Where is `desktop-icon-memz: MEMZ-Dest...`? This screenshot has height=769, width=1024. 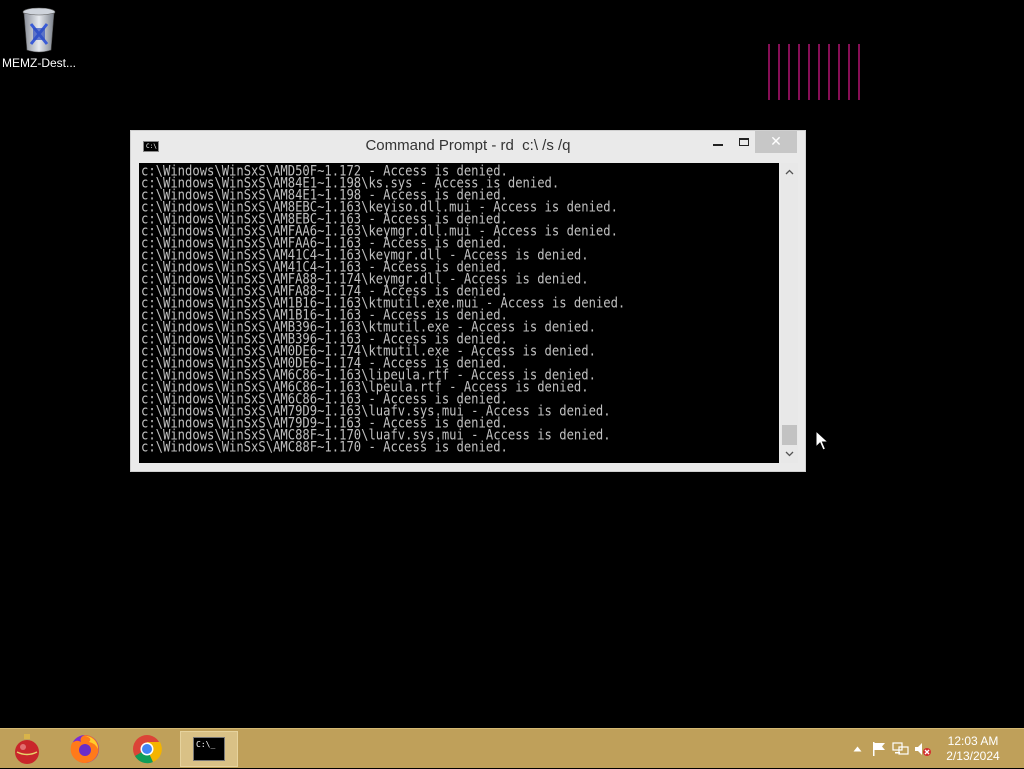 desktop-icon-memz: MEMZ-Dest... is located at coordinates (39, 38).